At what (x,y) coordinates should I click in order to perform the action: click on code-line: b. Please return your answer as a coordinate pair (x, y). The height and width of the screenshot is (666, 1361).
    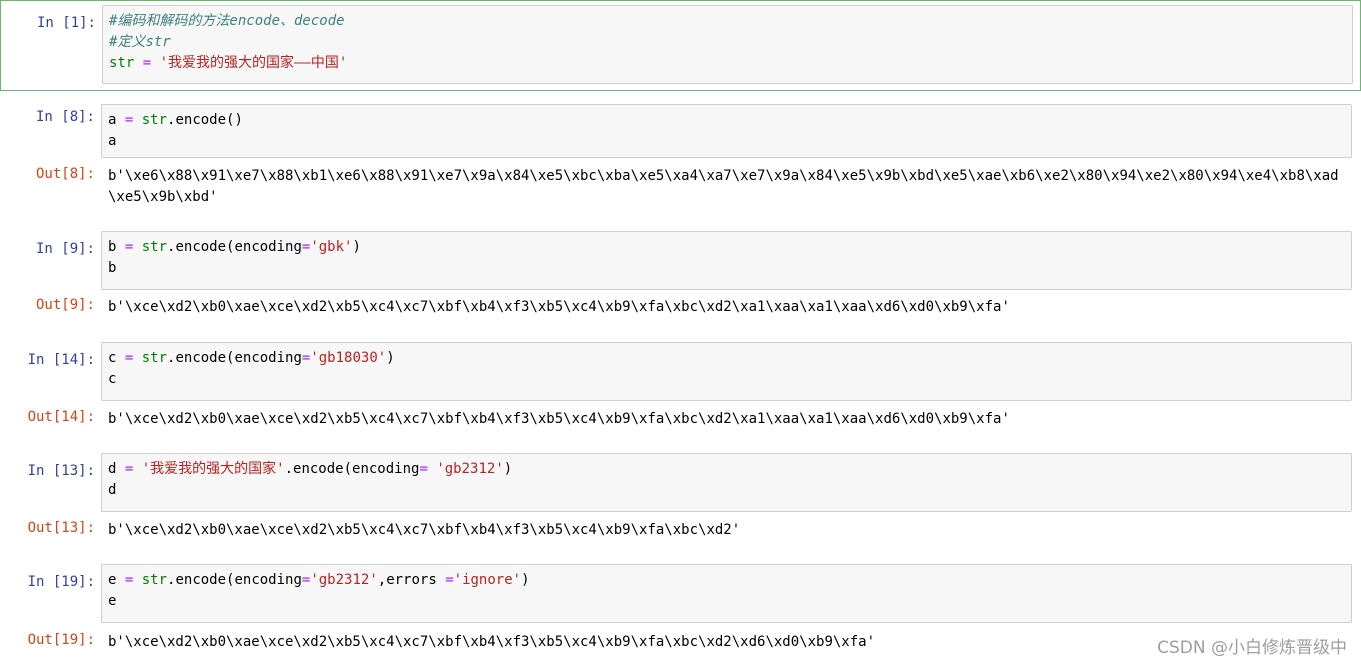
    Looking at the image, I should click on (726, 268).